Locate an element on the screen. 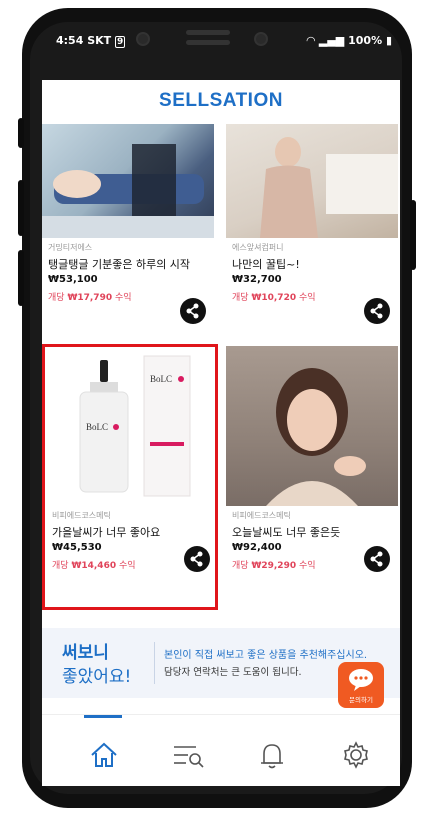 Image resolution: width=432 pixels, height=814 pixels. bottom-tab-bar is located at coordinates (221, 750).